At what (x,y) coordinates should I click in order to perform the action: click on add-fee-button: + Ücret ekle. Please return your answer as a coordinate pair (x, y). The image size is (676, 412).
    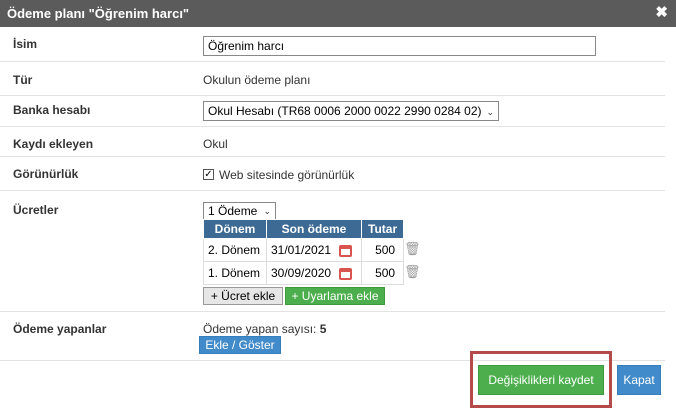
    Looking at the image, I should click on (243, 296).